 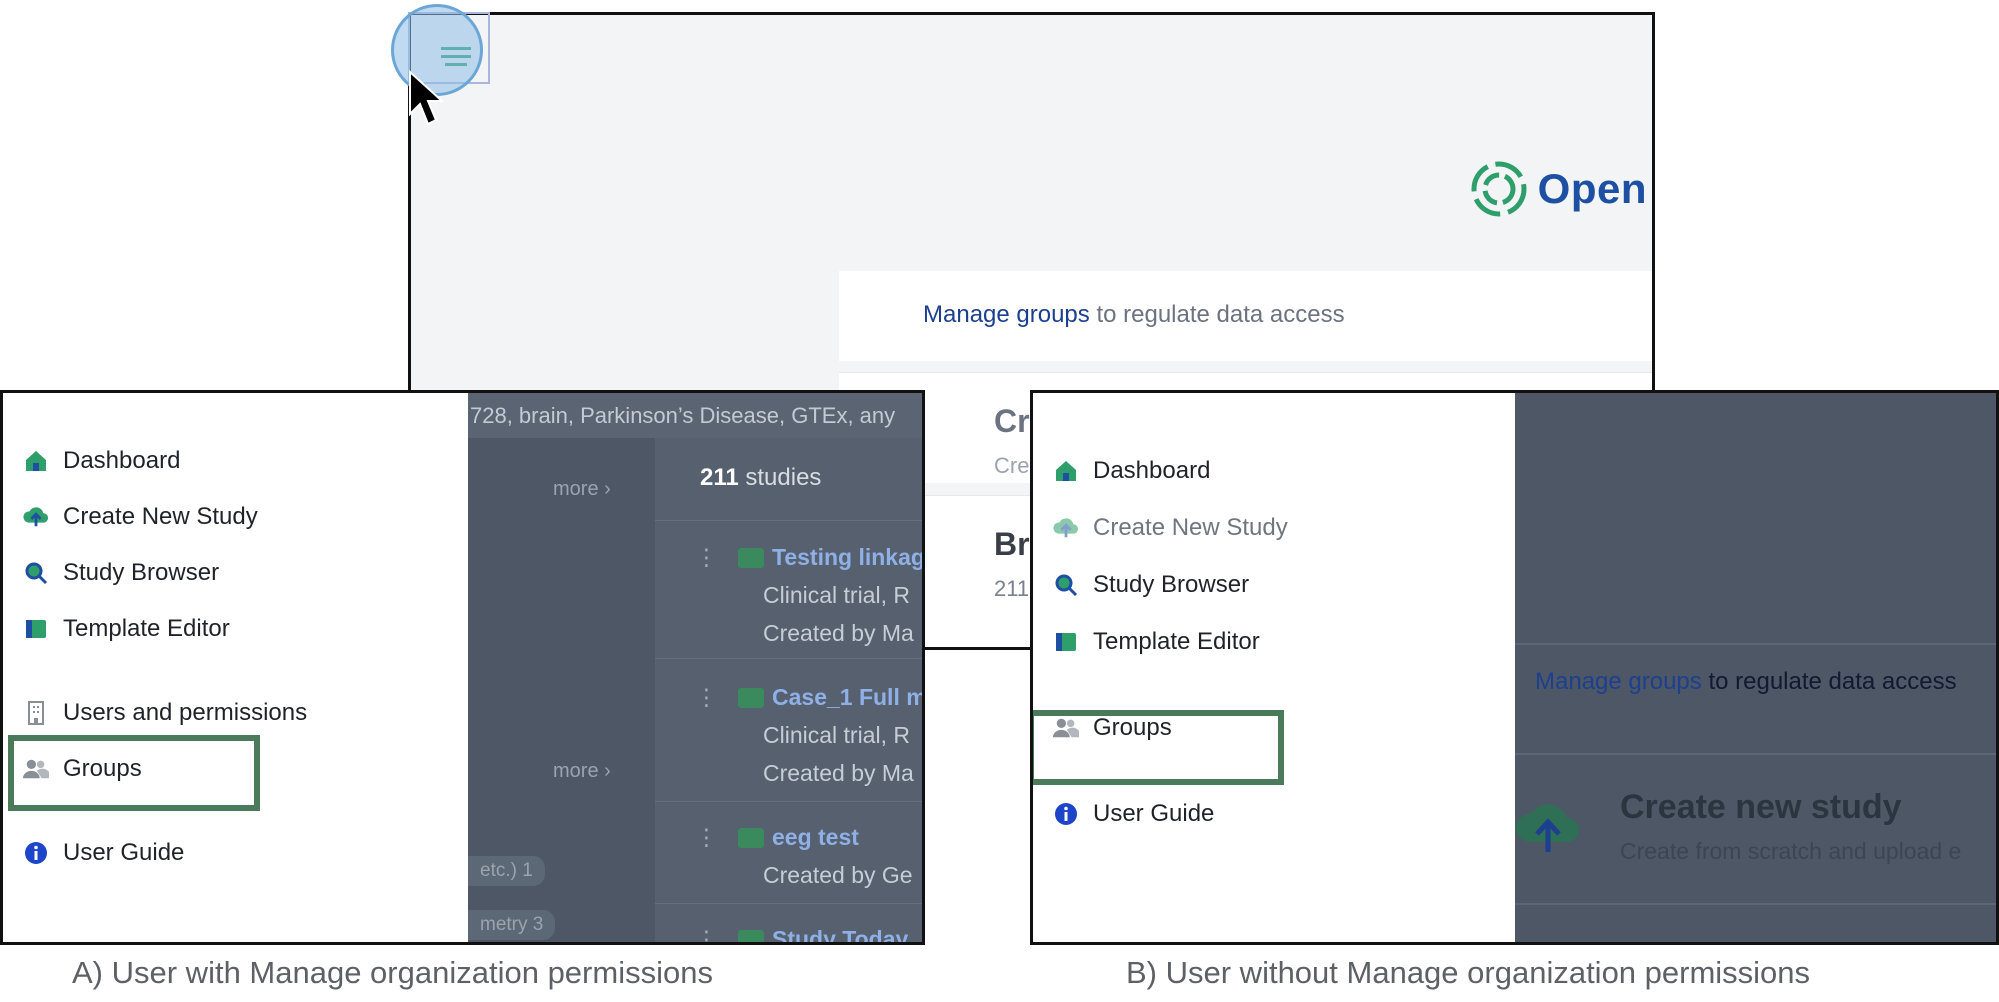 What do you see at coordinates (801, 931) in the screenshot?
I see `list-item: ⋮ Study Today` at bounding box center [801, 931].